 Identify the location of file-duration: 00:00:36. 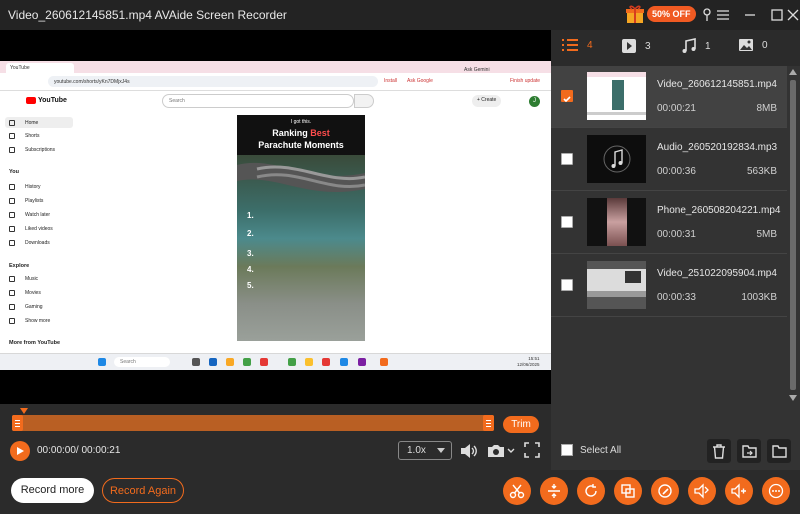
(676, 171).